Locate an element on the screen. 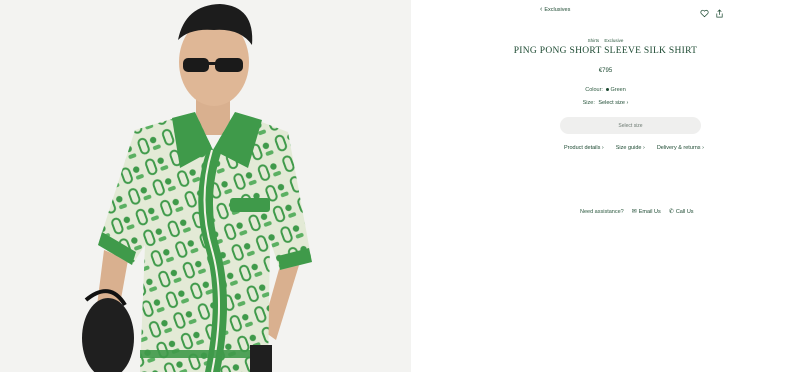  product-details-link: Product details › is located at coordinates (584, 148).